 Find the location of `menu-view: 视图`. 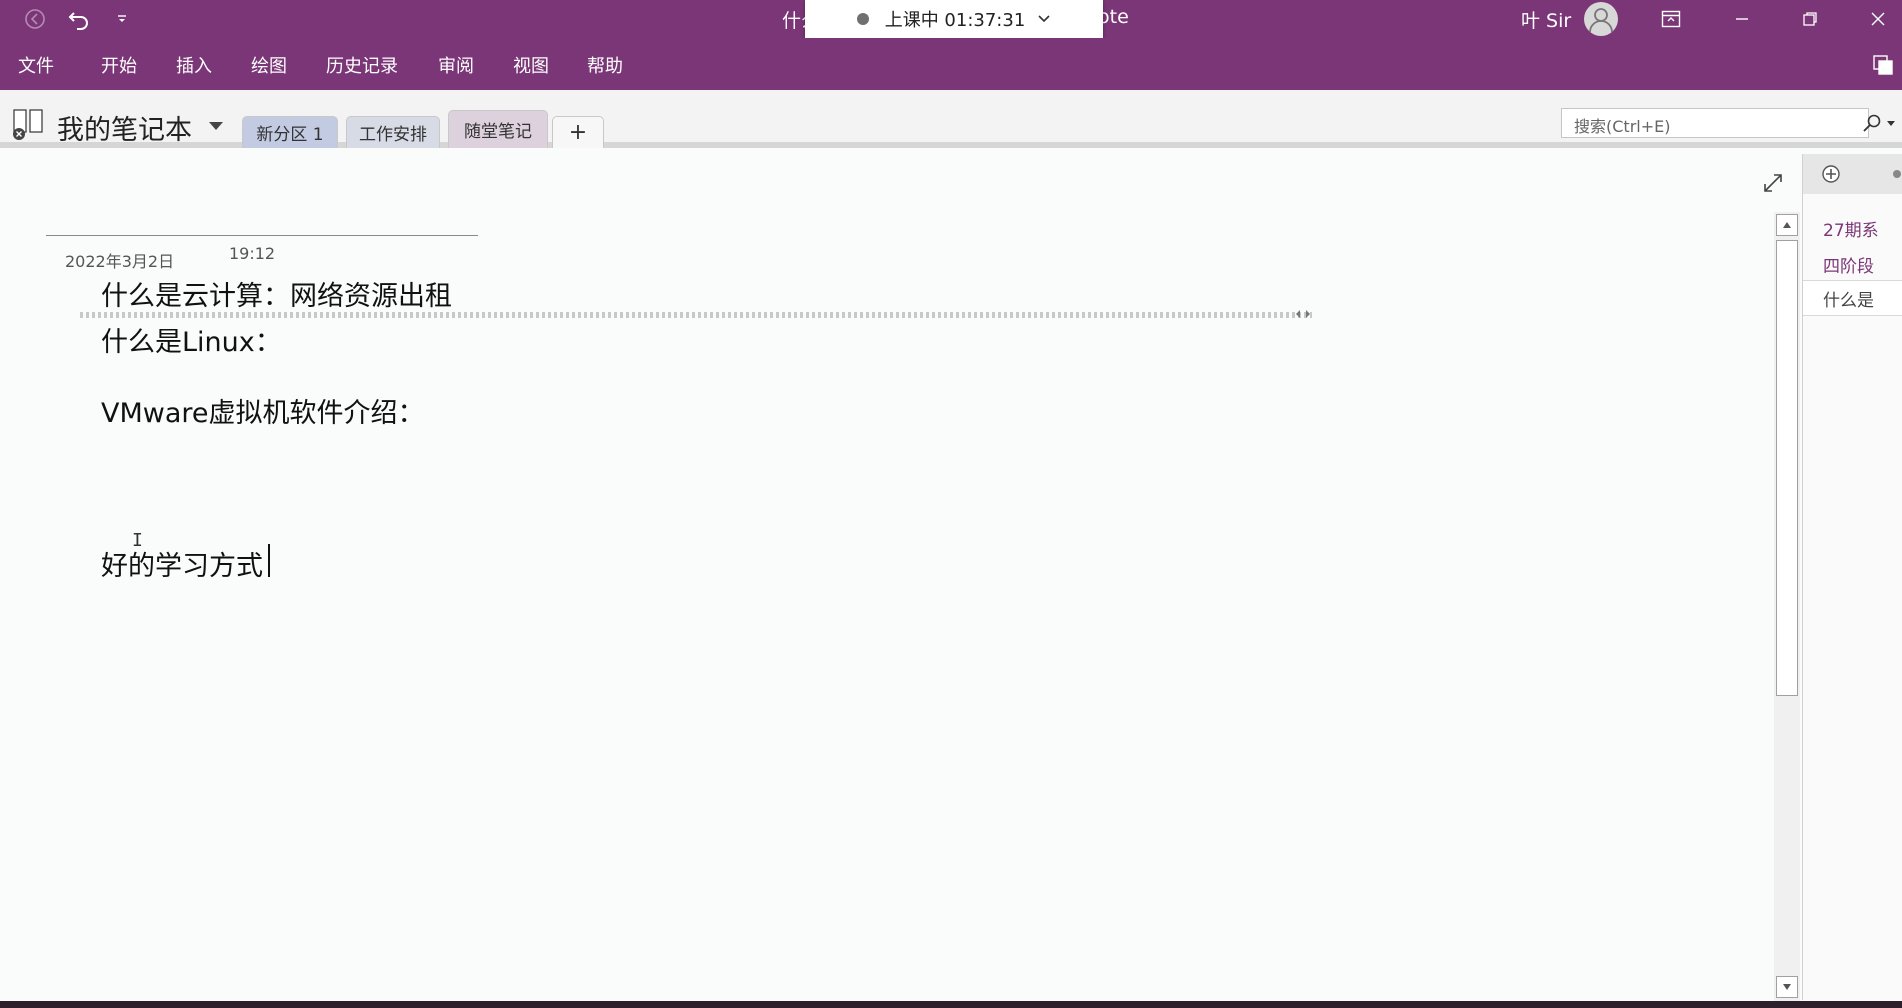

menu-view: 视图 is located at coordinates (531, 65).